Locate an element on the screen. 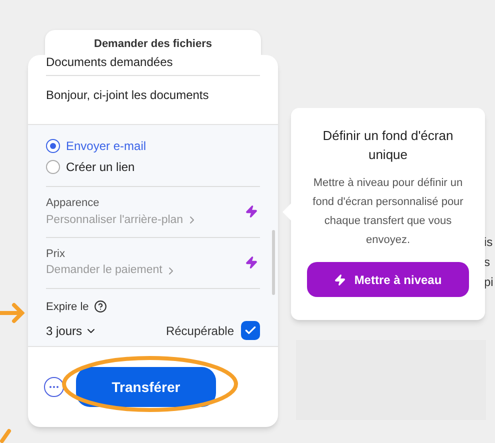  expiry-label: Expire le is located at coordinates (67, 307).